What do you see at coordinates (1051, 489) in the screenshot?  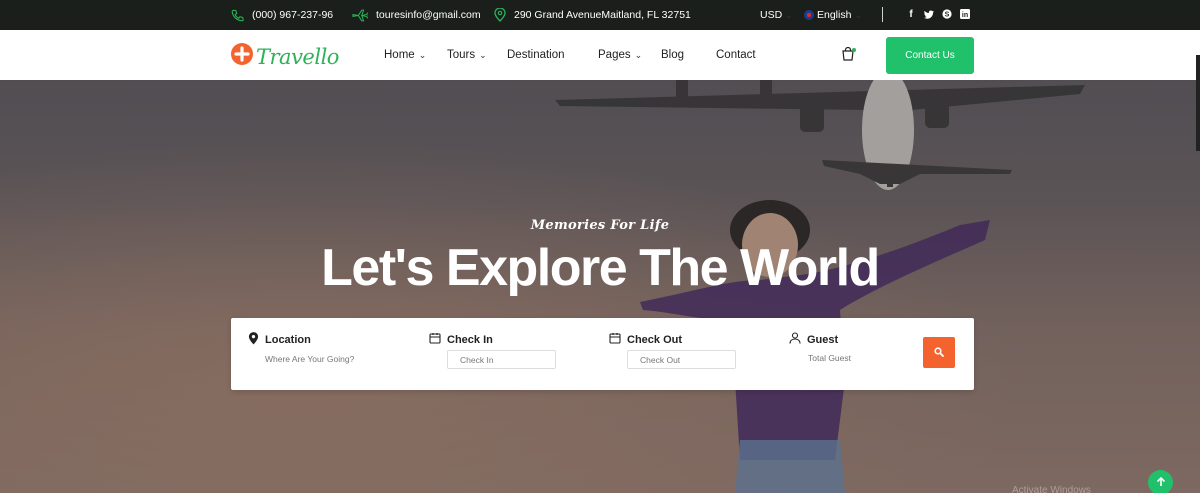 I see `os-watermark: Activate Windows` at bounding box center [1051, 489].